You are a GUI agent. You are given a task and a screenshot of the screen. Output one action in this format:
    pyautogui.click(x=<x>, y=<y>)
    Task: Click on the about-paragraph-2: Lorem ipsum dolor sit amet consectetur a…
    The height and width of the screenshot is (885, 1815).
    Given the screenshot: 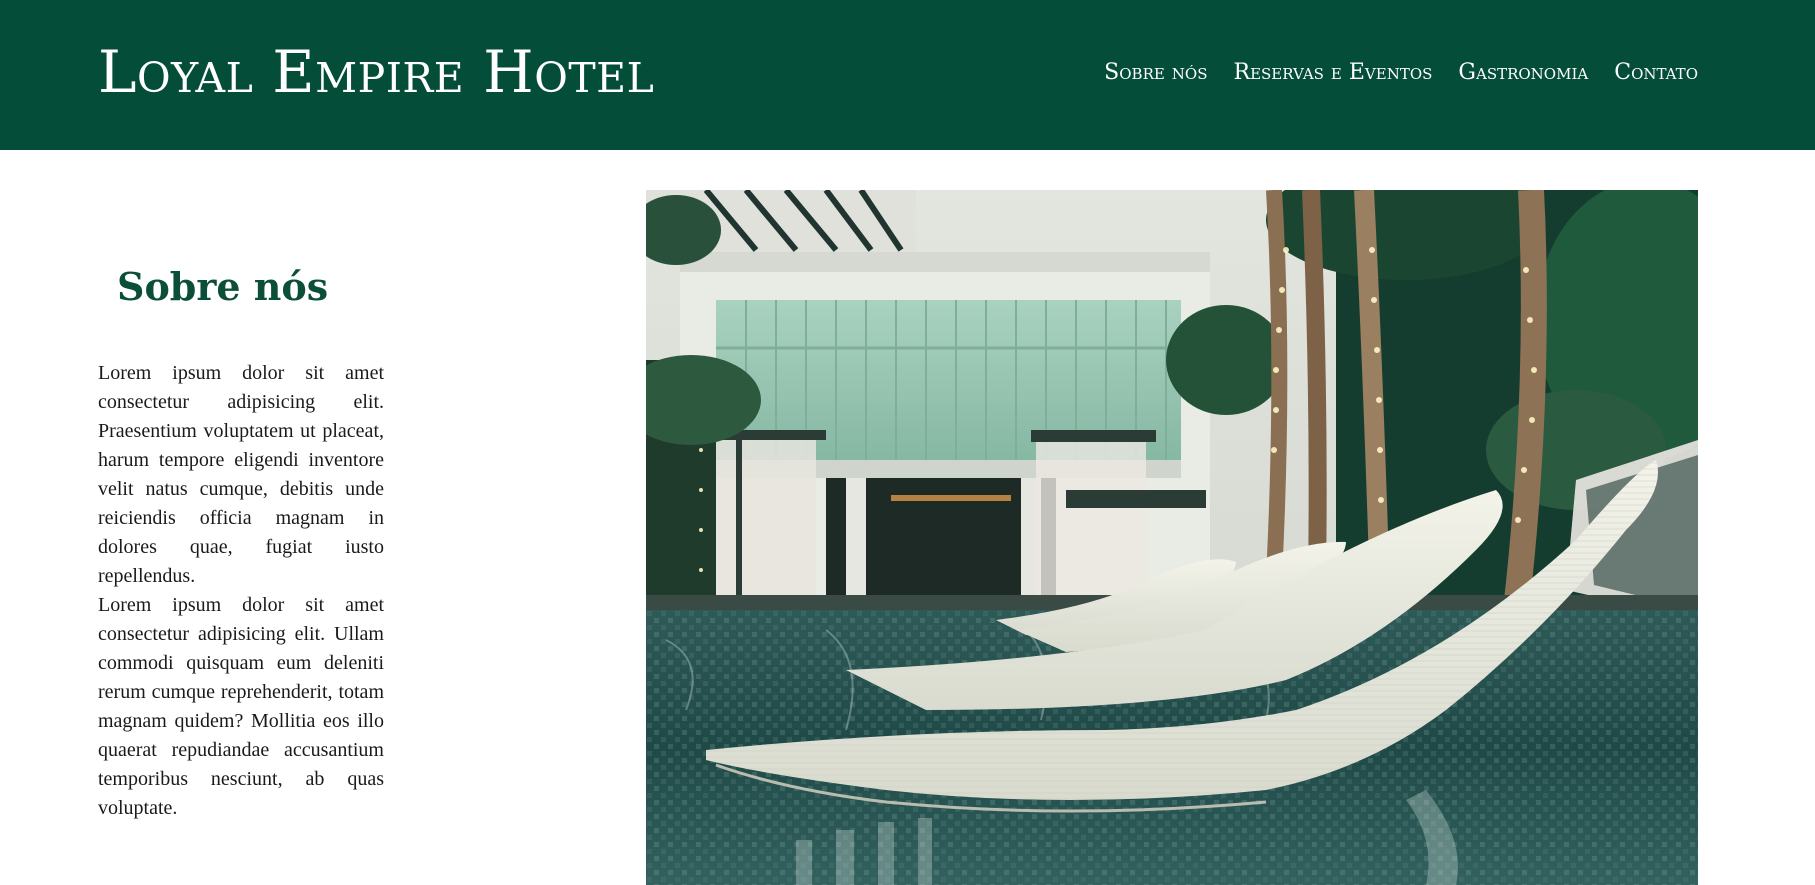 What is the action you would take?
    pyautogui.click(x=241, y=706)
    